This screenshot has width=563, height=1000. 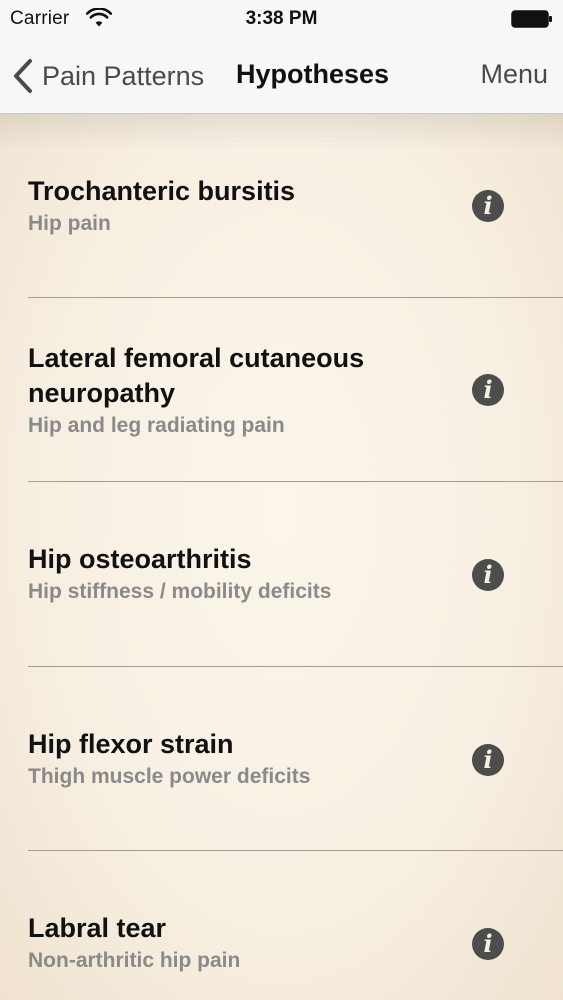 I want to click on list-item-text: Trochanteric bursitis Hip pain, so click(x=228, y=206).